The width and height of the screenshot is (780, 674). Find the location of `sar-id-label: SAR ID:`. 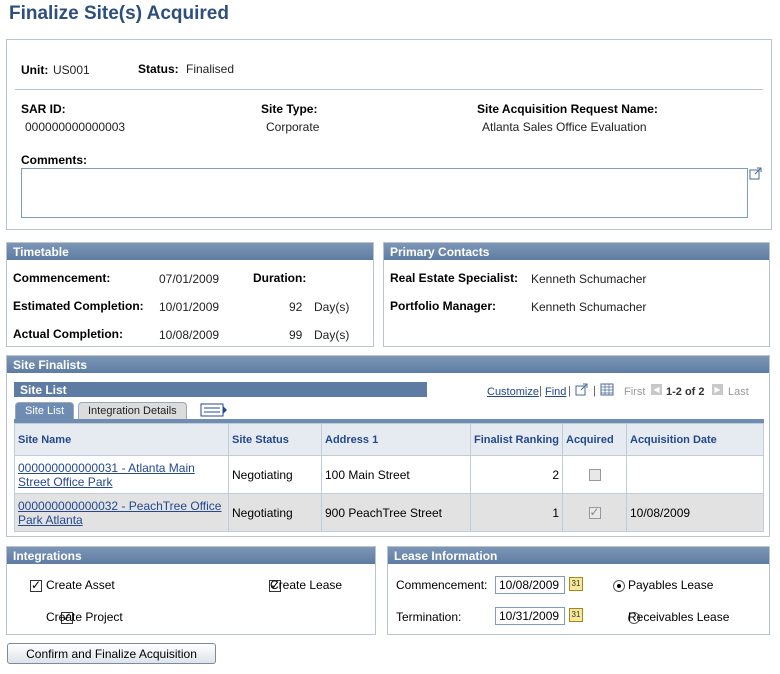

sar-id-label: SAR ID: is located at coordinates (43, 109).